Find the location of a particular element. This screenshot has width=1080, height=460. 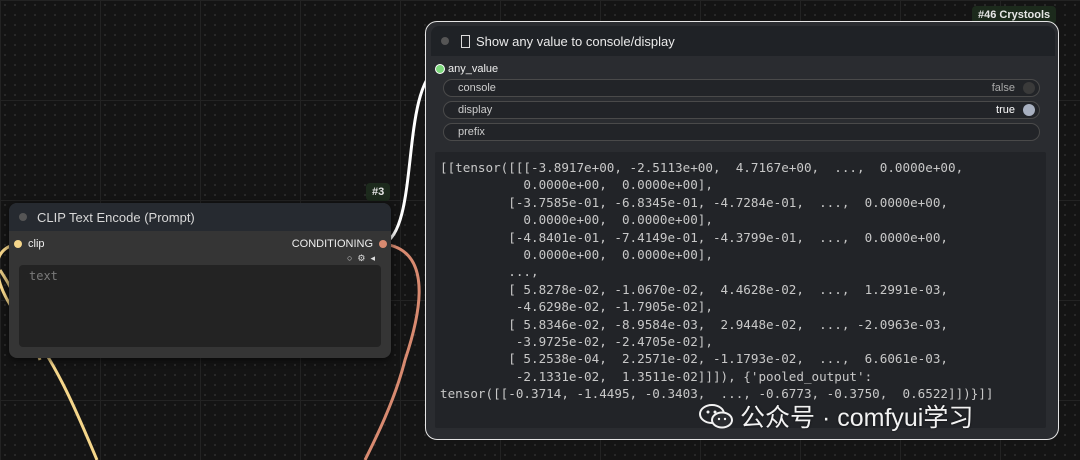

any-value-input-socket is located at coordinates (440, 69).